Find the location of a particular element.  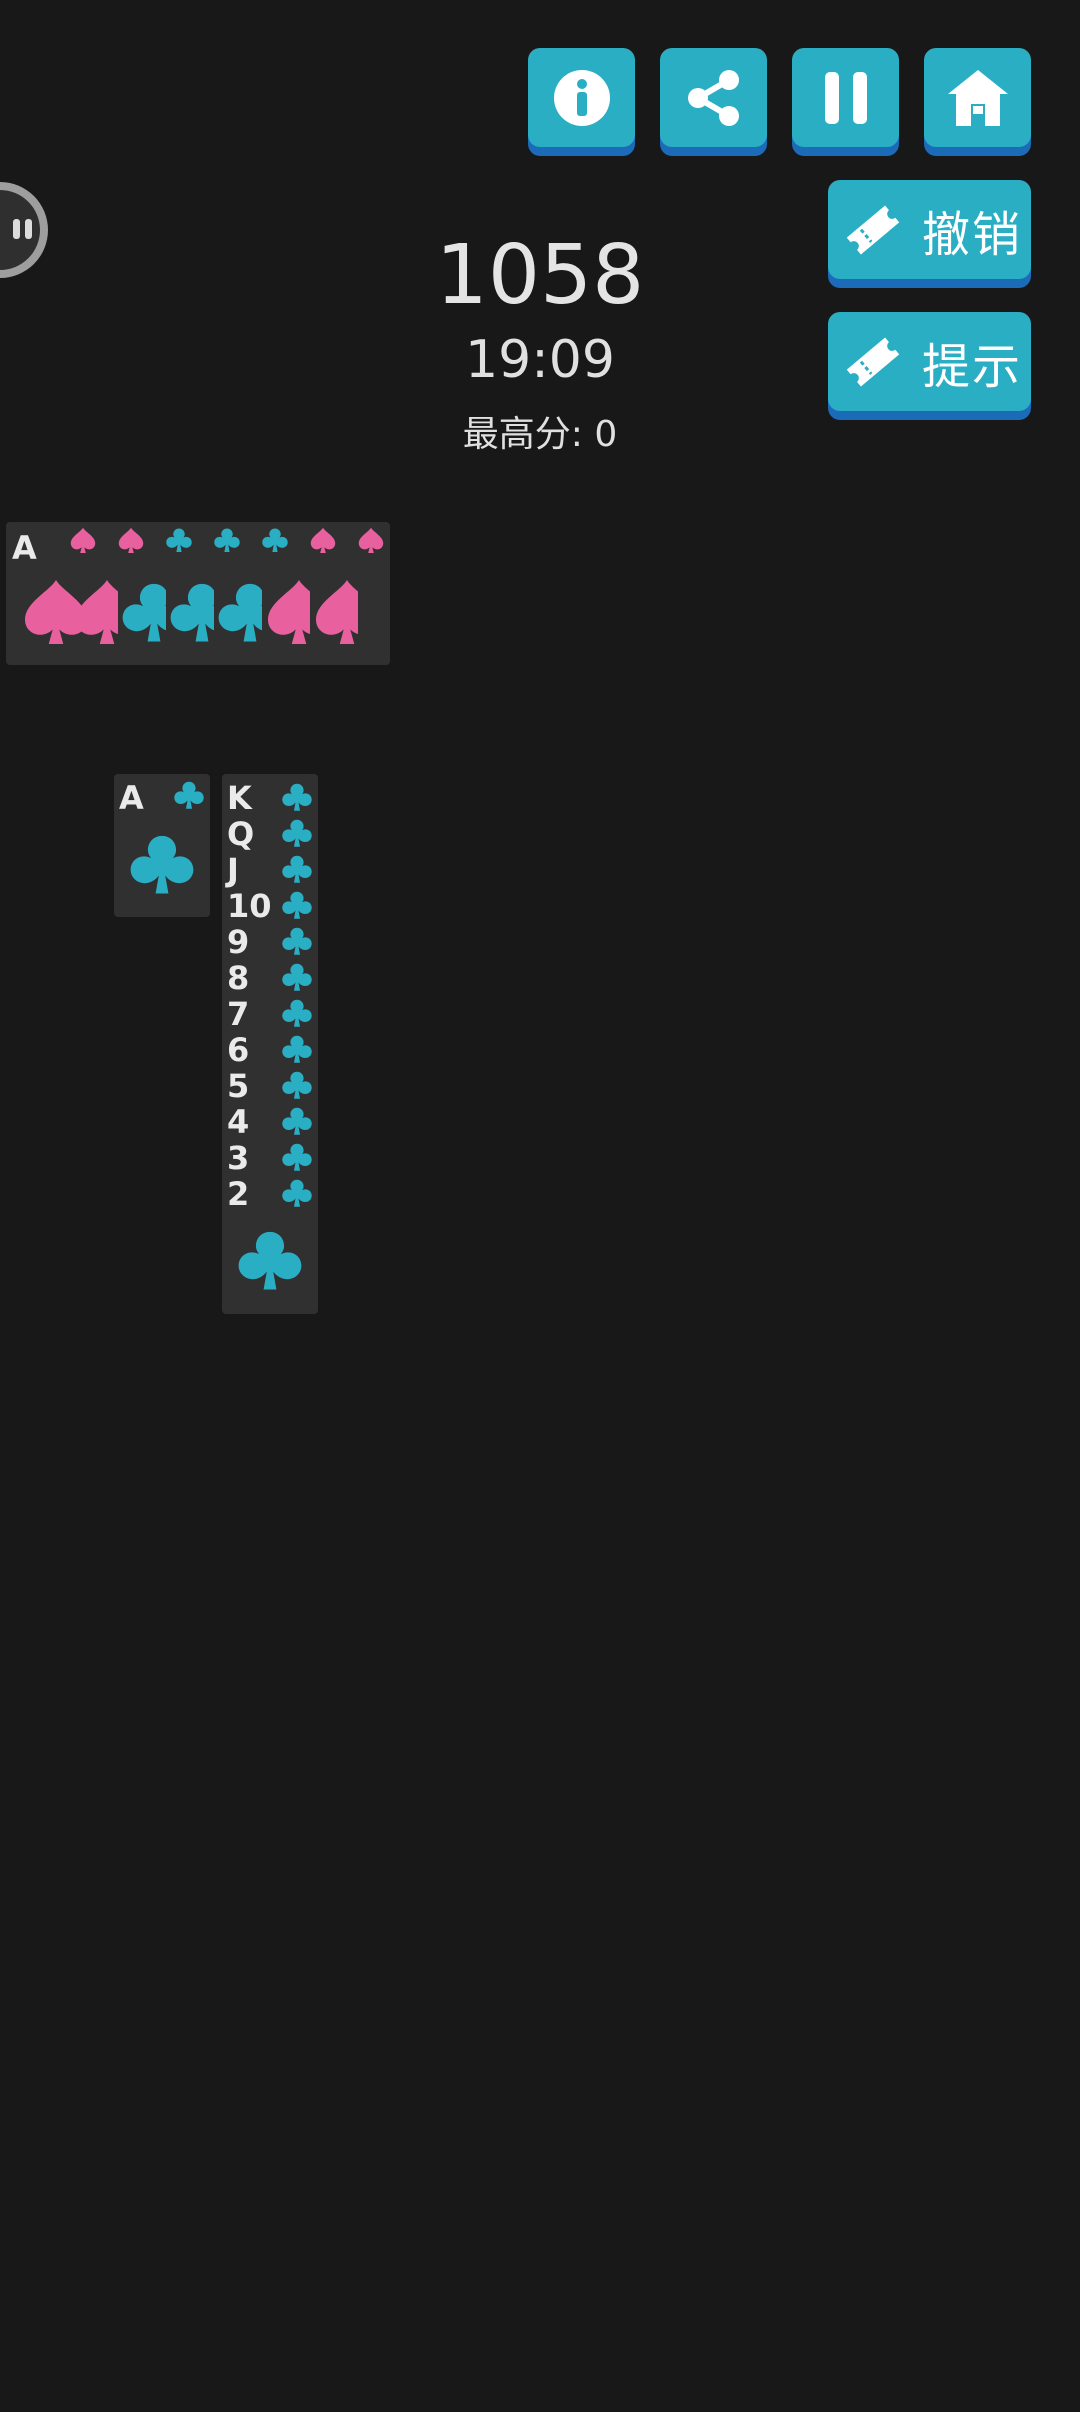

pause-button is located at coordinates (845, 97).